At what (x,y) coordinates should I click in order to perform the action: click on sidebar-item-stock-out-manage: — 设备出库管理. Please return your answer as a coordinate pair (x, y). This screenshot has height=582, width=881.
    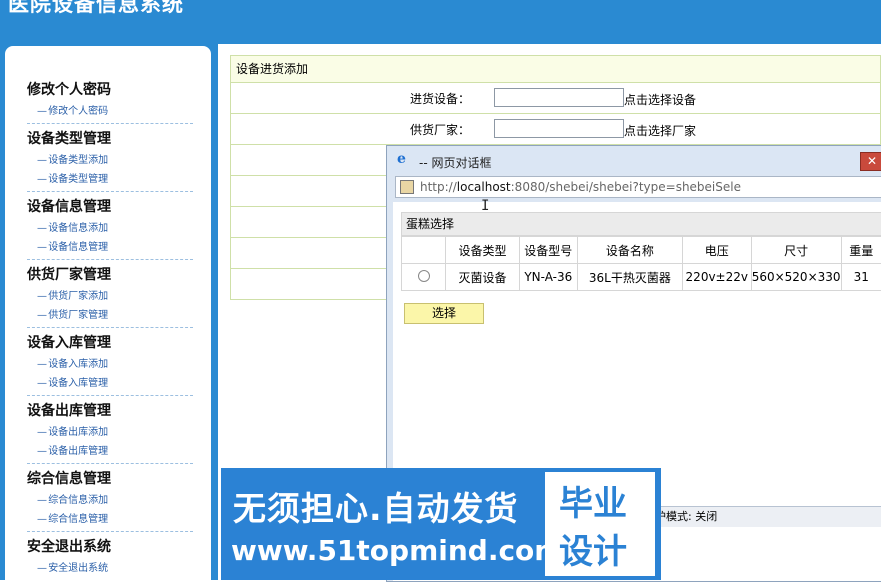
    Looking at the image, I should click on (110, 451).